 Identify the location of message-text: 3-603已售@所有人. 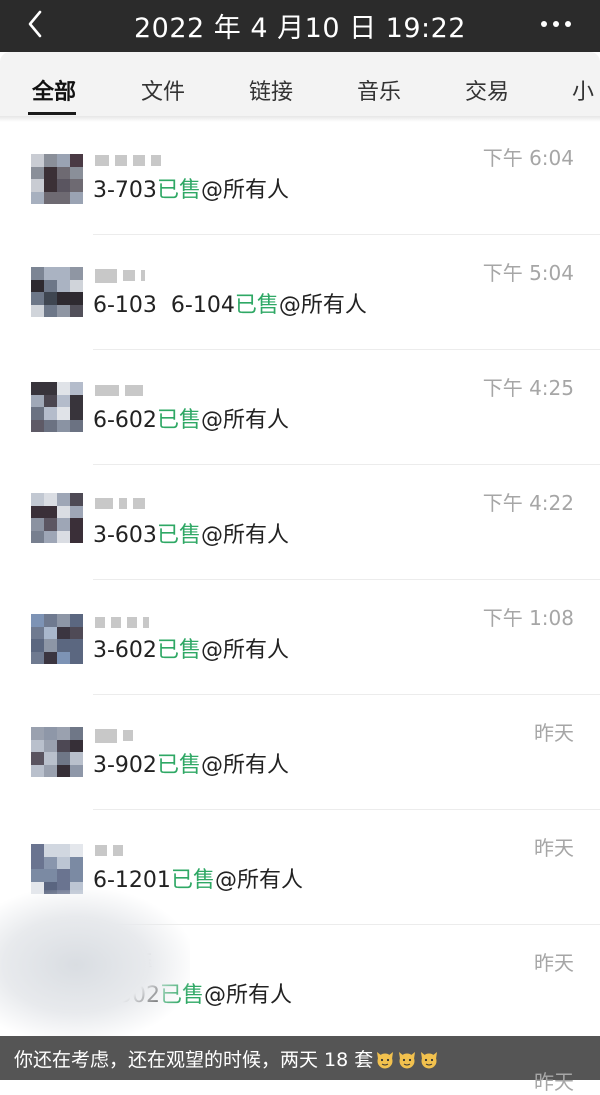
(191, 533).